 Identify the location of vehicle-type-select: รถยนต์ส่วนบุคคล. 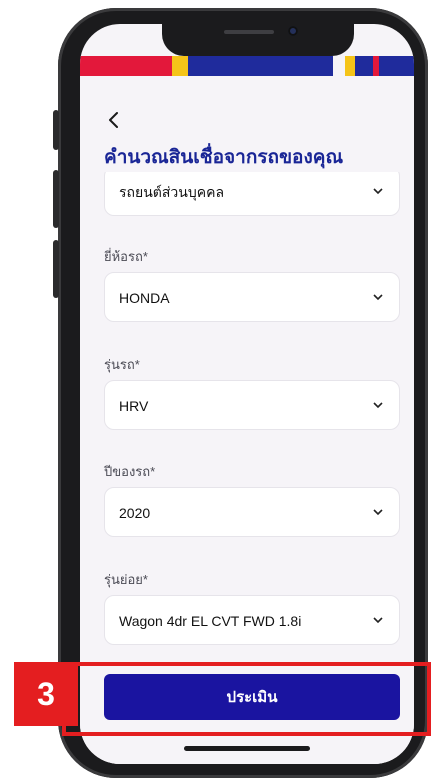
(252, 191).